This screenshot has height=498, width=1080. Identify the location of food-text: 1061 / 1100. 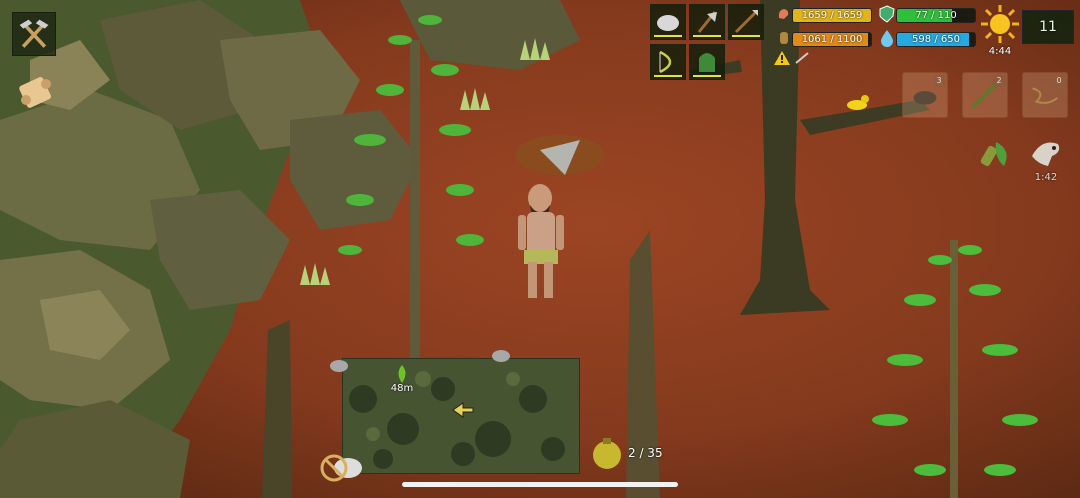
(832, 39).